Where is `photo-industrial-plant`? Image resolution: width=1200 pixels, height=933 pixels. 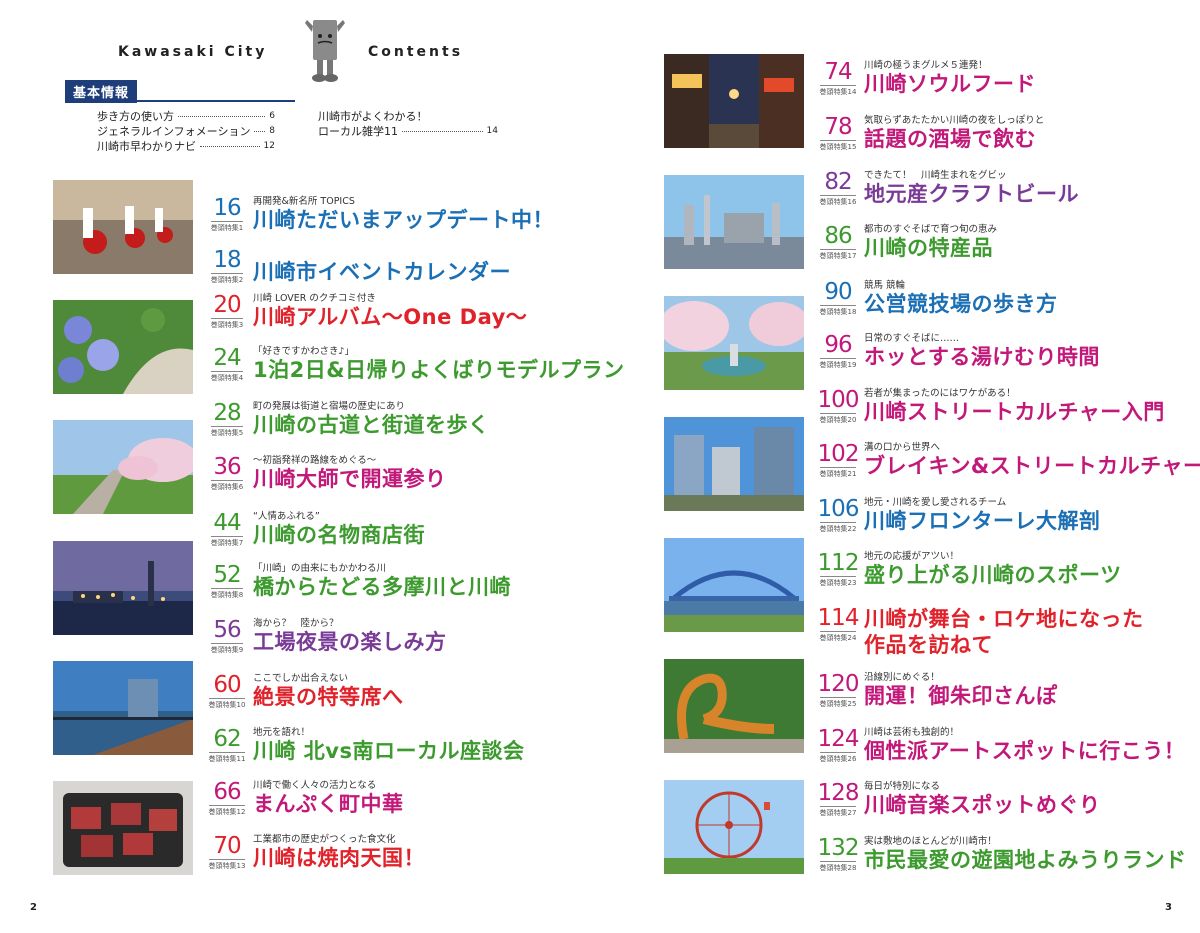
photo-industrial-plant is located at coordinates (734, 222).